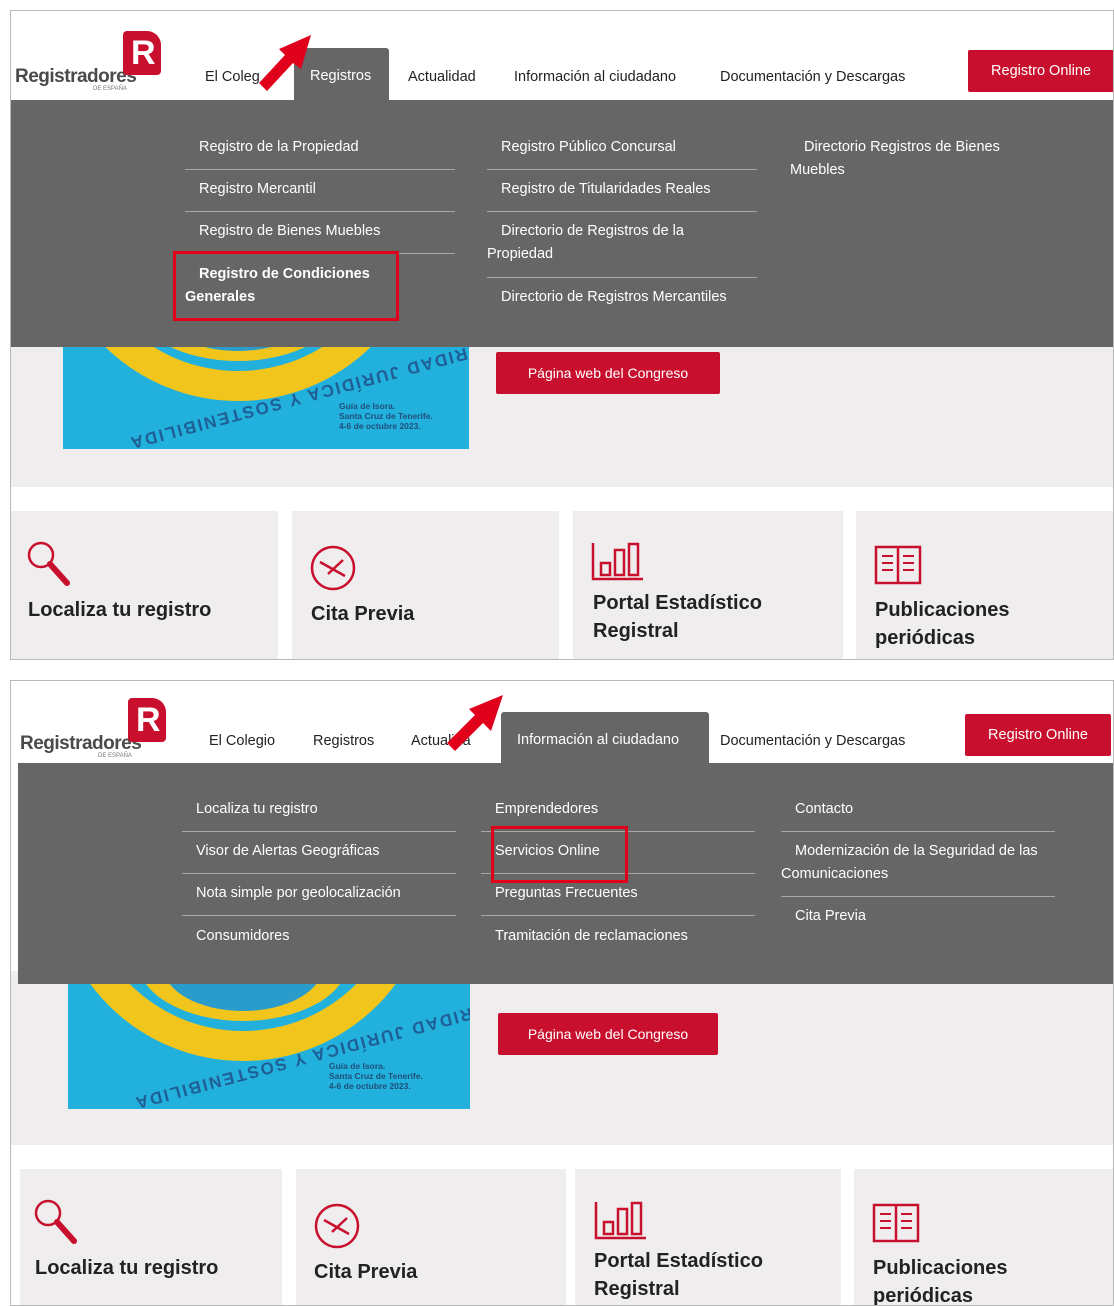 This screenshot has width=1114, height=1306. I want to click on menu-registro-propiedad: Registro de la Propiedad, so click(279, 147).